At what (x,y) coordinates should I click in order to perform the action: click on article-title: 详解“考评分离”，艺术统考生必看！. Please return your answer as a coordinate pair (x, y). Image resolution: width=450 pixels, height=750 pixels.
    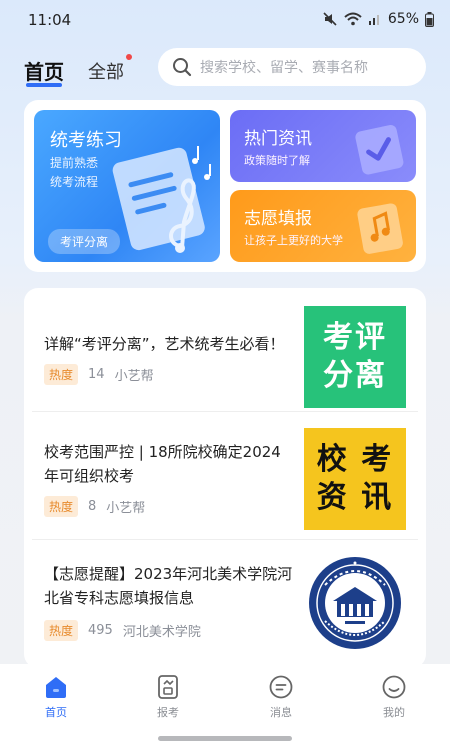
    Looking at the image, I should click on (164, 344).